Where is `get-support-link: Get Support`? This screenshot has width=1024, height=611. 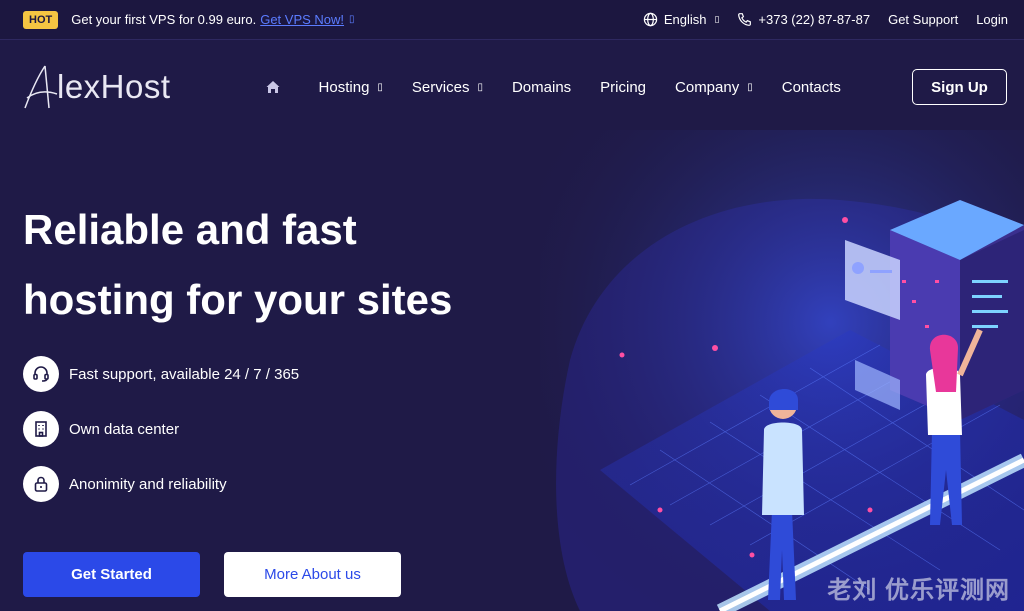
get-support-link: Get Support is located at coordinates (923, 19).